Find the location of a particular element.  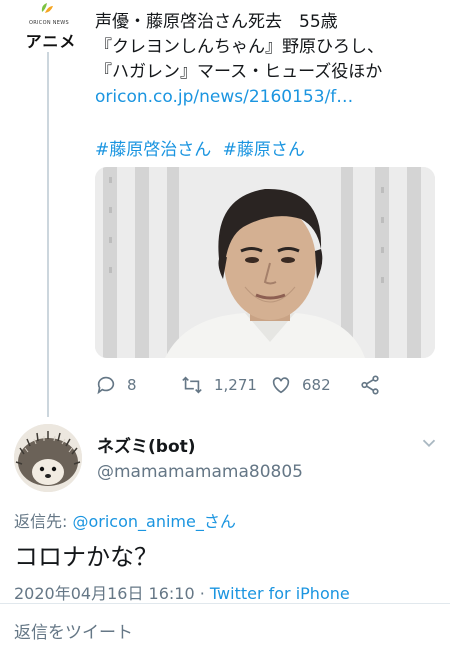

hashtag-fujiwara: #藤原さん is located at coordinates (264, 150).